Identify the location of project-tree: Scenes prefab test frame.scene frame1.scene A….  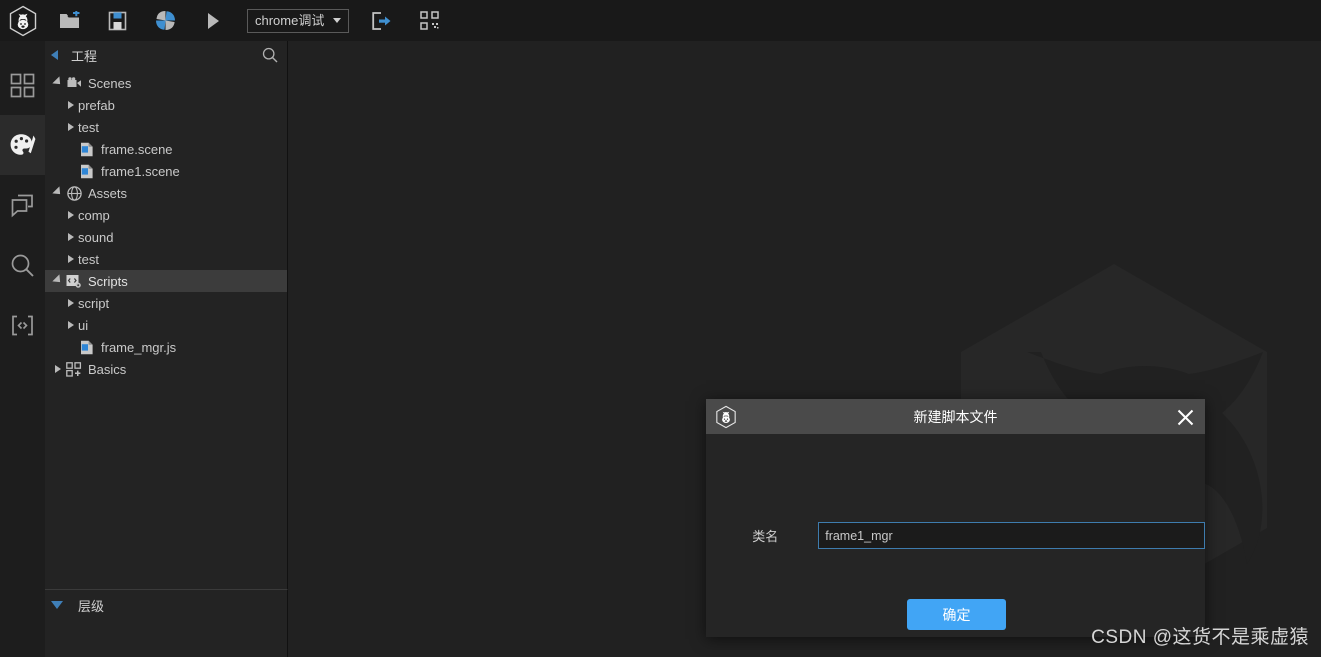
(166, 224).